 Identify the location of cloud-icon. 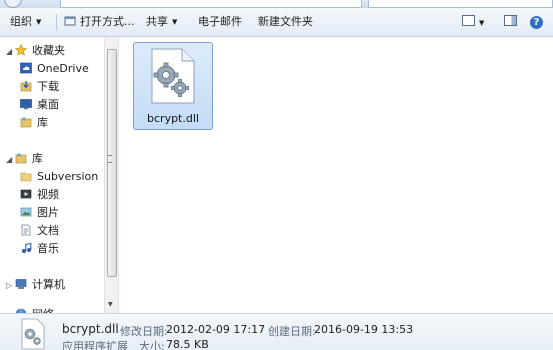
(26, 68).